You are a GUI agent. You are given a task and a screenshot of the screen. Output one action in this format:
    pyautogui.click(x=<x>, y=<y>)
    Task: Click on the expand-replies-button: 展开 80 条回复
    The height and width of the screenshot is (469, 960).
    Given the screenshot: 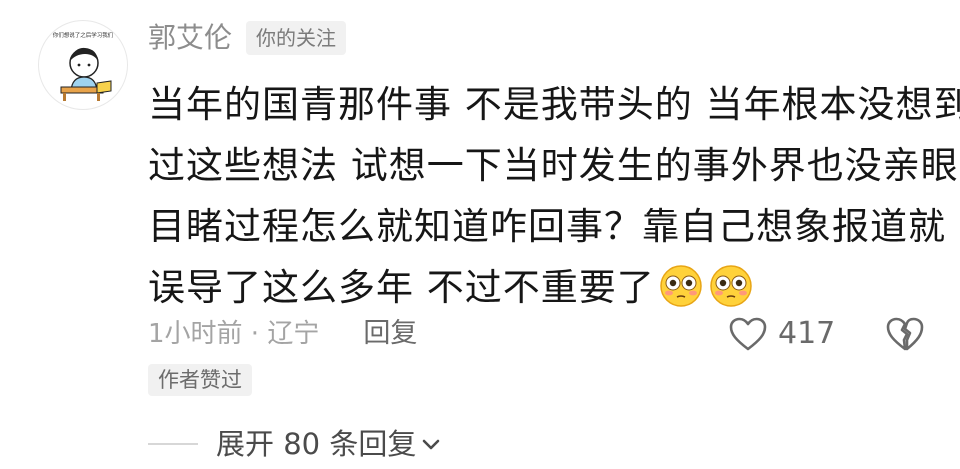 What is the action you would take?
    pyautogui.click(x=295, y=444)
    